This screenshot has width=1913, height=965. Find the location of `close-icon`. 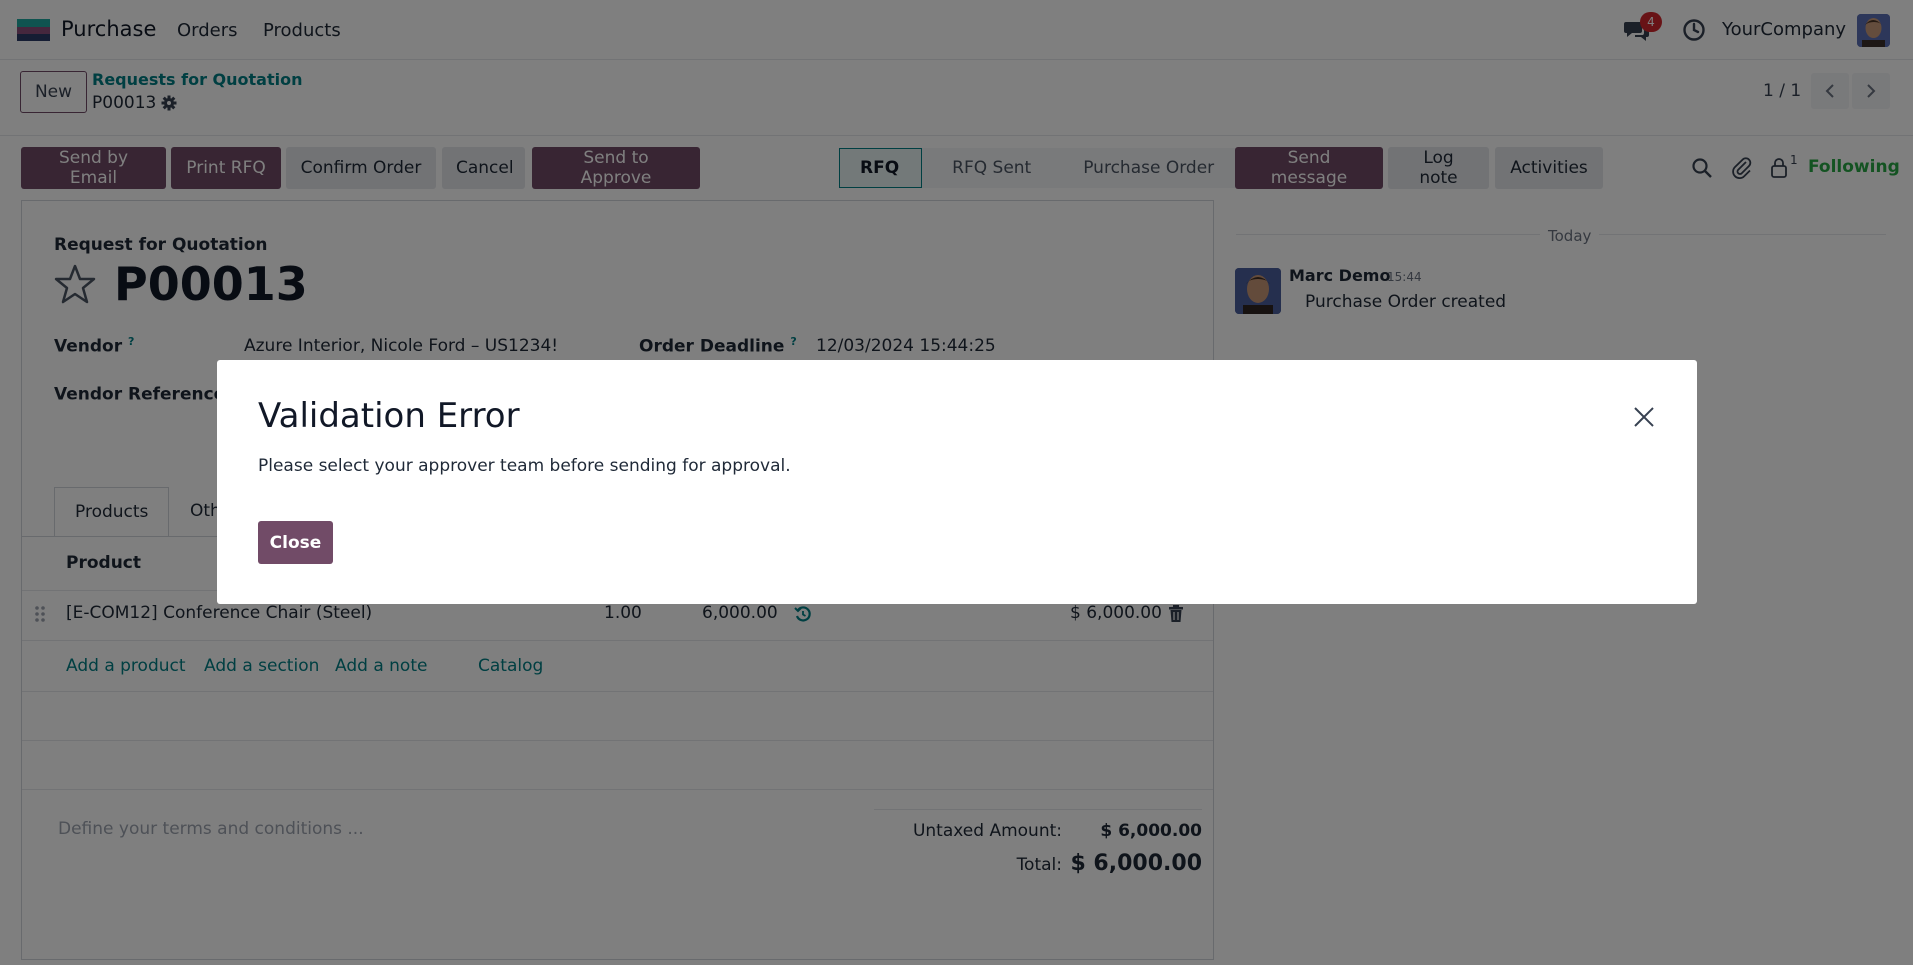

close-icon is located at coordinates (1644, 417).